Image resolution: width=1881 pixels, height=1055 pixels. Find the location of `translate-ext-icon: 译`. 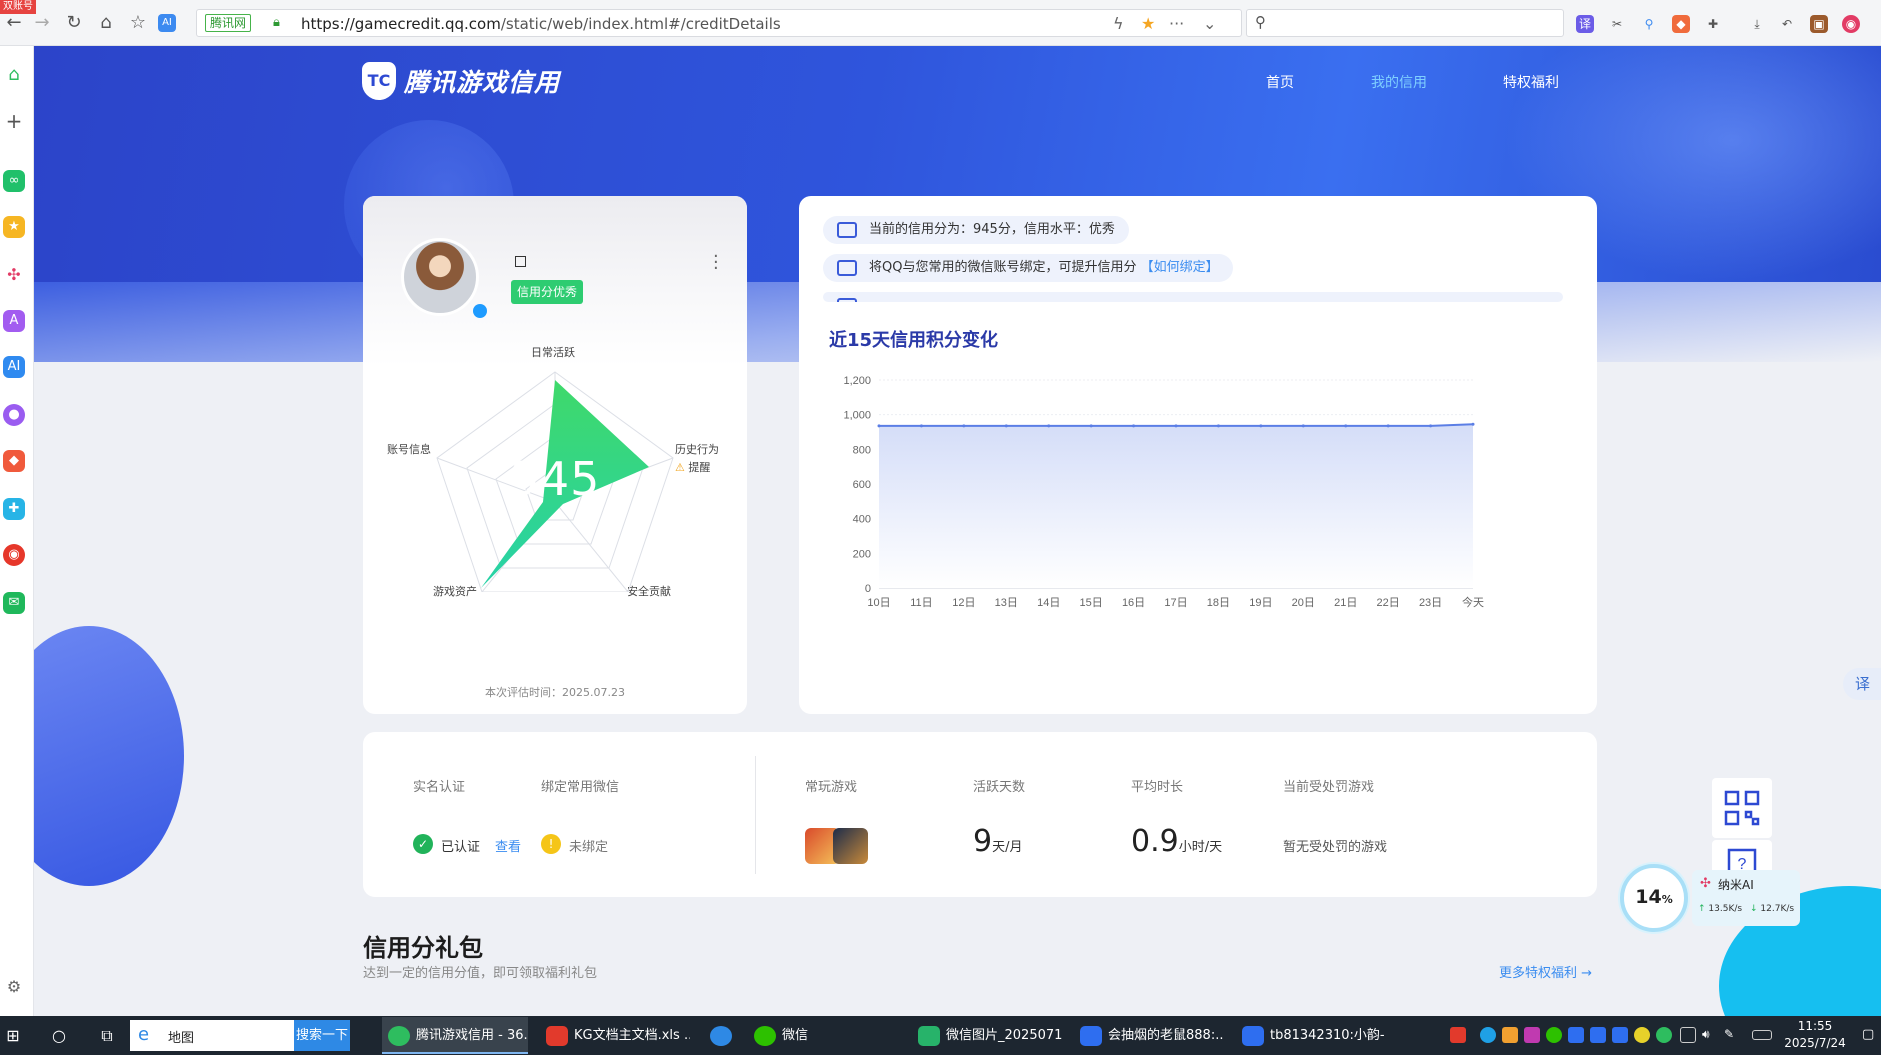

translate-ext-icon: 译 is located at coordinates (1585, 24).